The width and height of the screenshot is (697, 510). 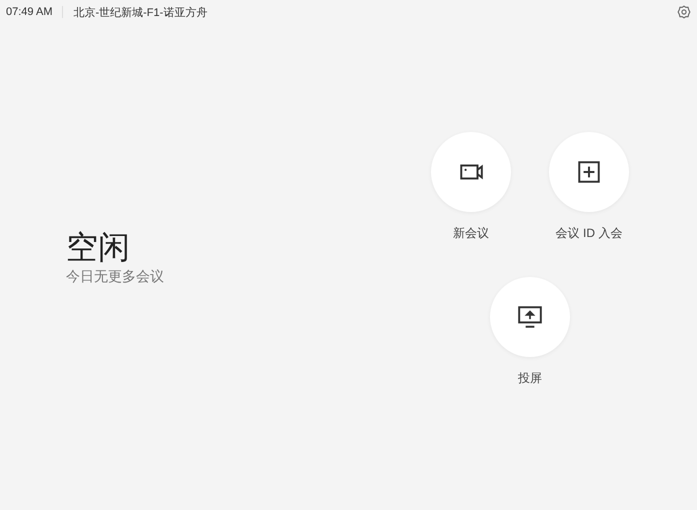 What do you see at coordinates (115, 277) in the screenshot?
I see `status-subtitle: 今日无更多会议` at bounding box center [115, 277].